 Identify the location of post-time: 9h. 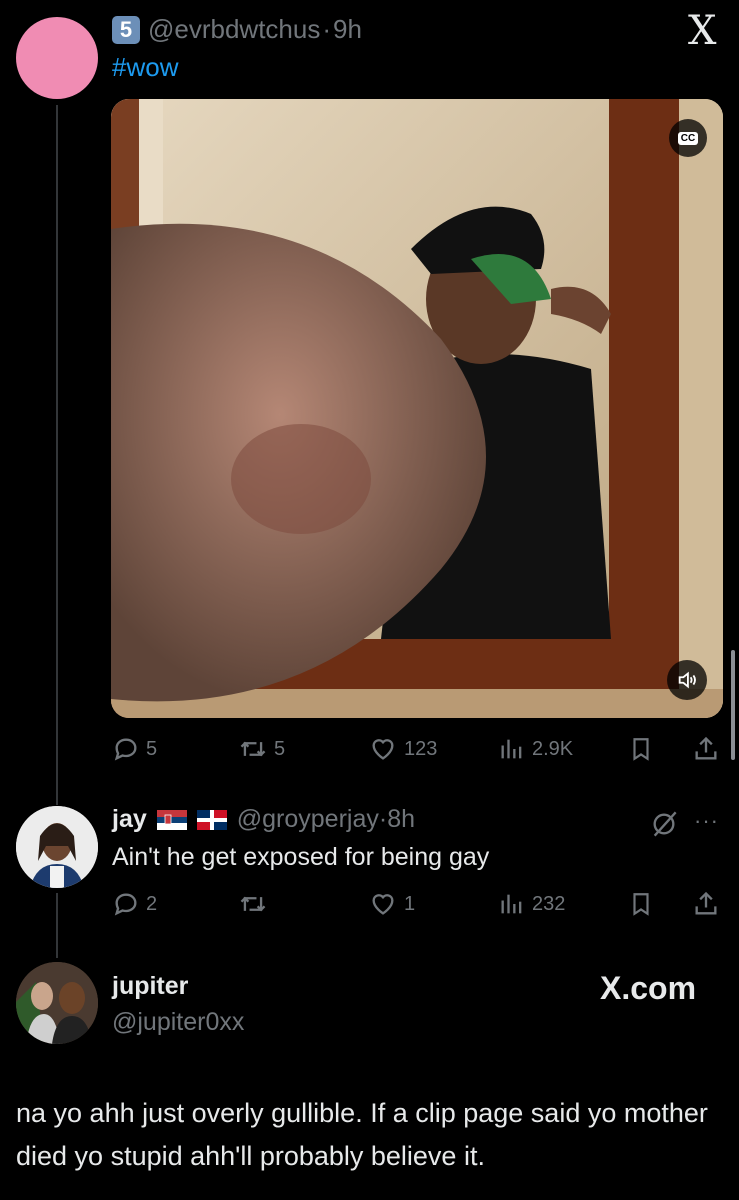
(347, 29).